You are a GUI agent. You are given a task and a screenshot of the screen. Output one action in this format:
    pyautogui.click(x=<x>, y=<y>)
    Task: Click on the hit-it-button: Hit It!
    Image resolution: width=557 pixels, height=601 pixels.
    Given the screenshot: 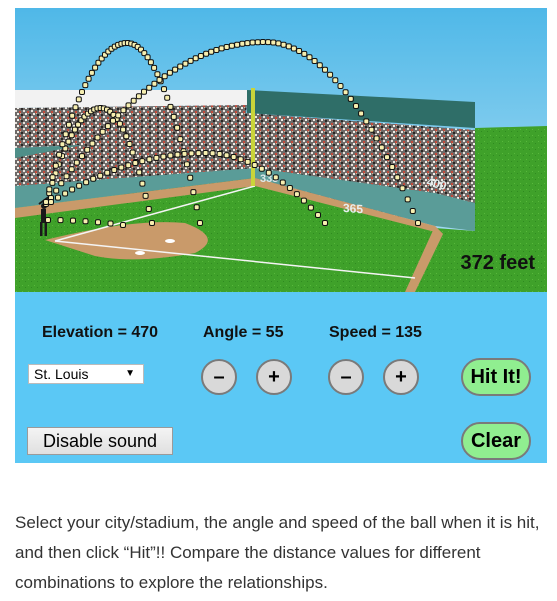 What is the action you would take?
    pyautogui.click(x=496, y=377)
    